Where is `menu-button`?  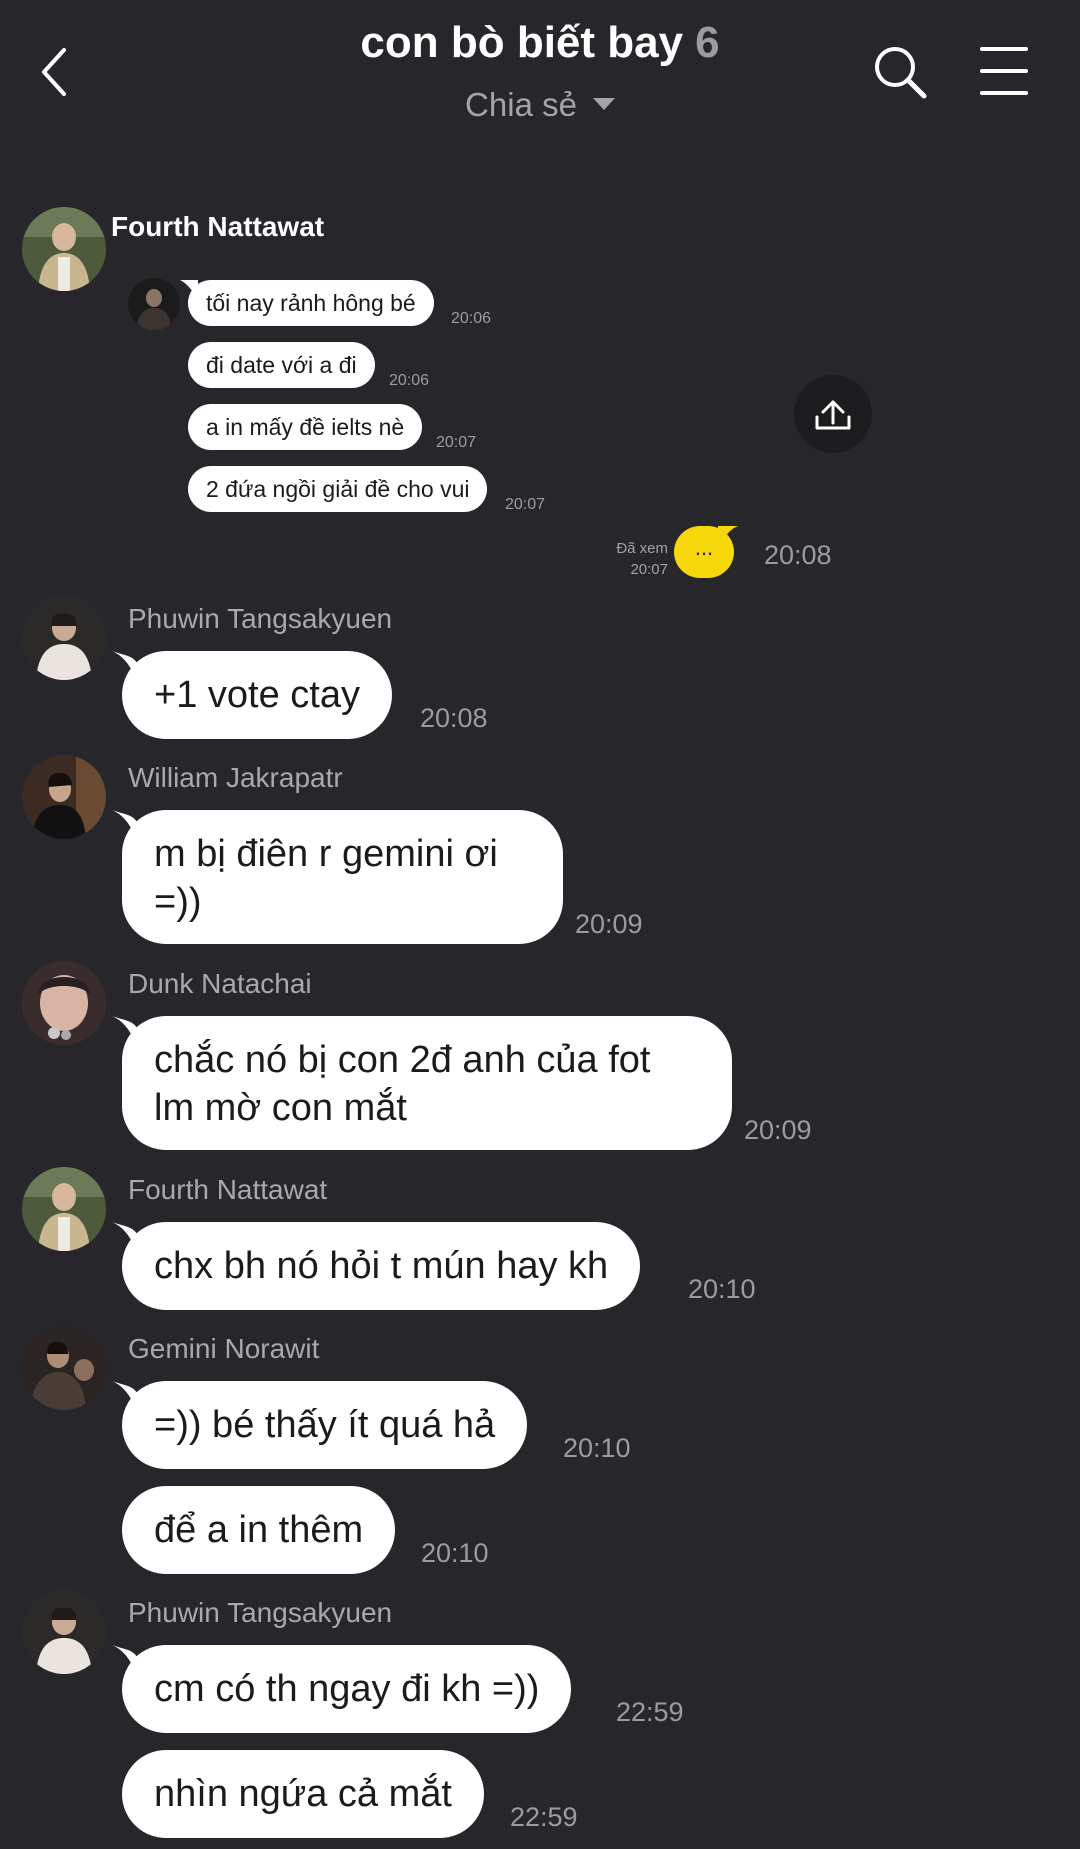 menu-button is located at coordinates (1004, 71).